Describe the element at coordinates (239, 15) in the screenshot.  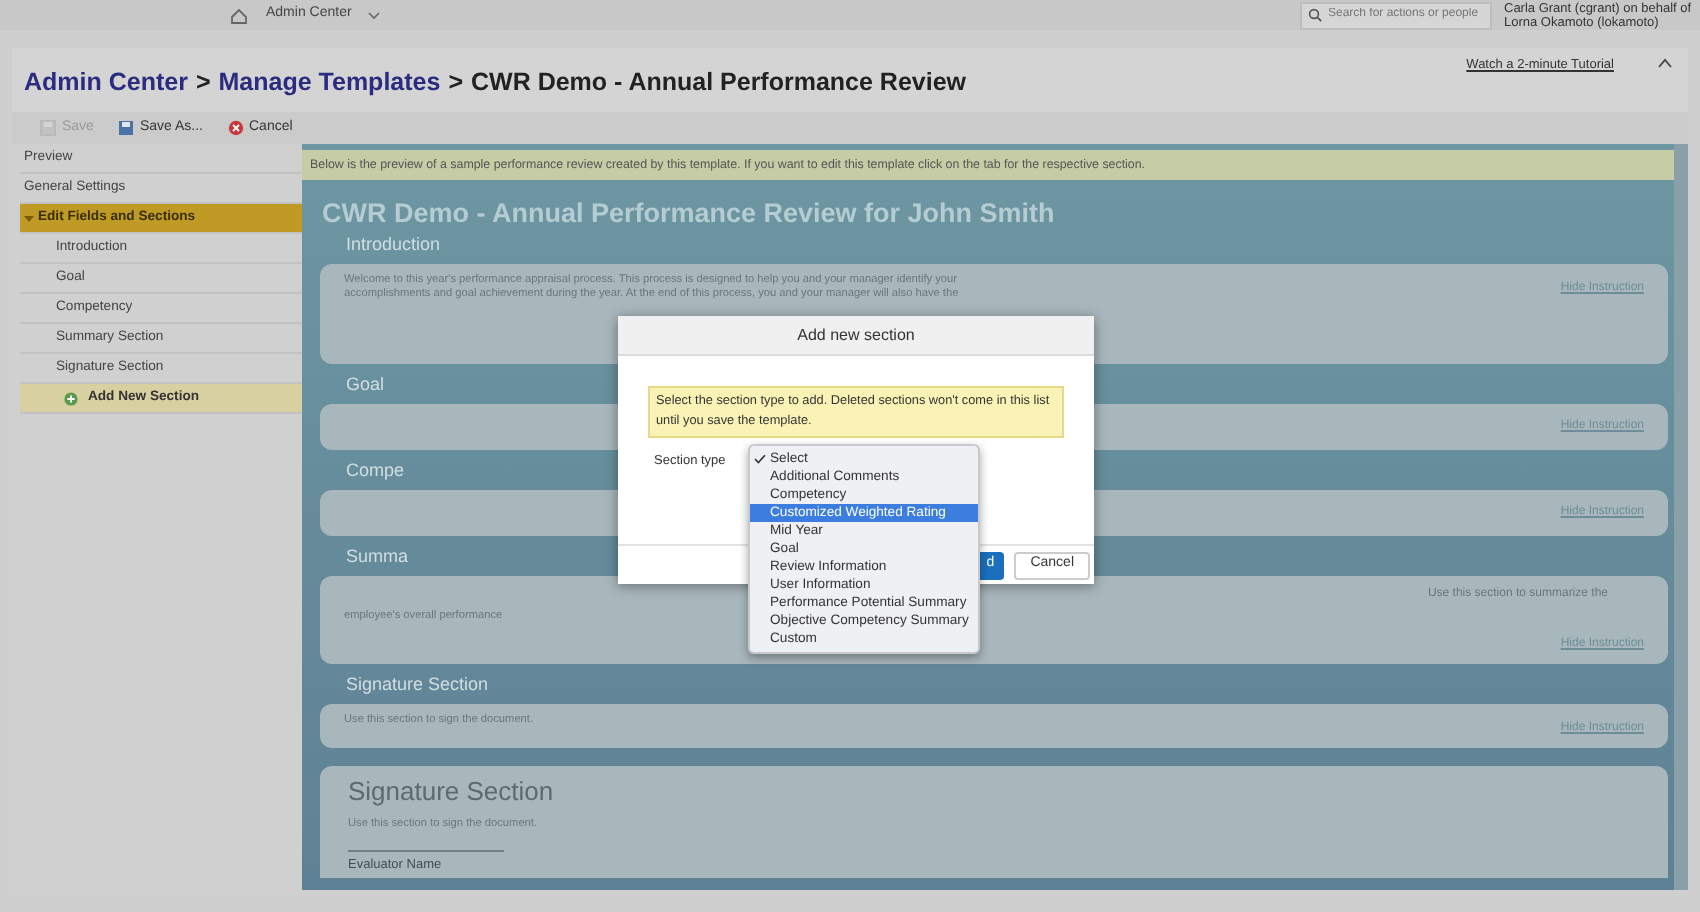
I see `home-icon` at that location.